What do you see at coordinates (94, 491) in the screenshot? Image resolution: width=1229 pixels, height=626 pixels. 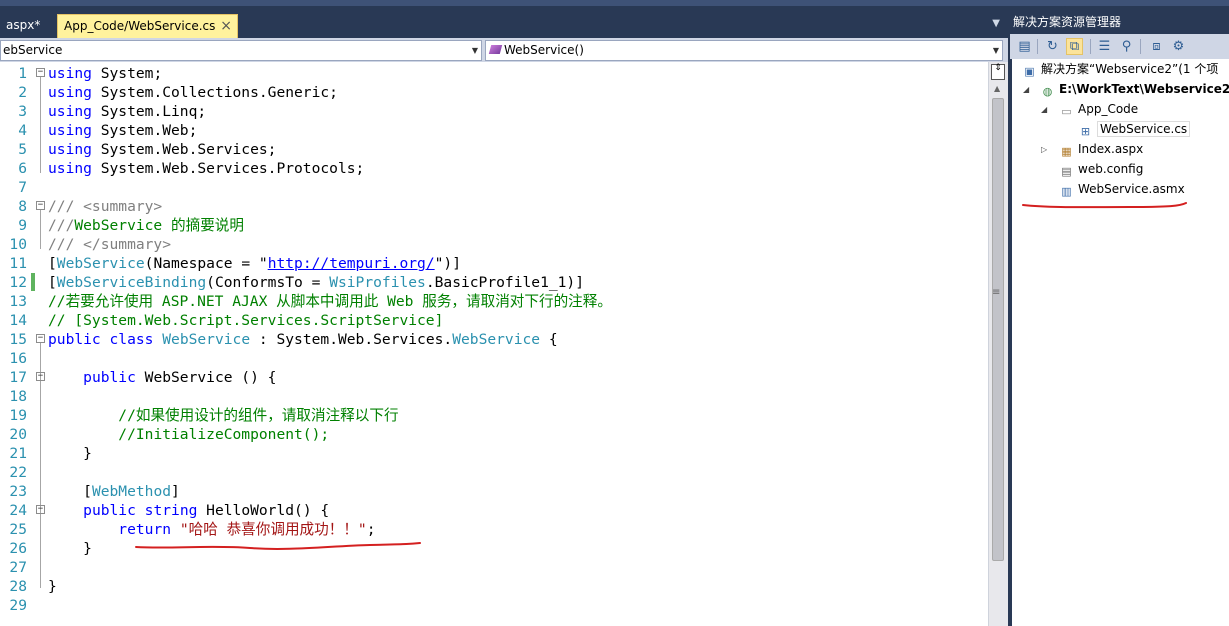 I see `code-line: 23 [WebMethod]` at bounding box center [94, 491].